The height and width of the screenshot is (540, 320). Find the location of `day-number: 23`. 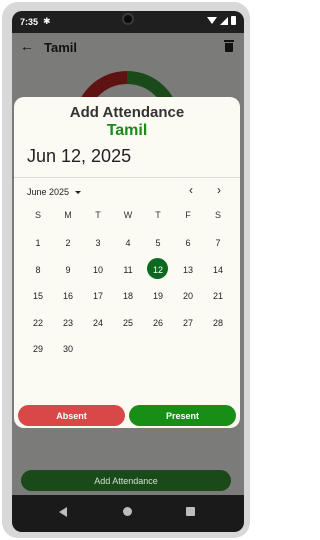

day-number: 23 is located at coordinates (67, 322).